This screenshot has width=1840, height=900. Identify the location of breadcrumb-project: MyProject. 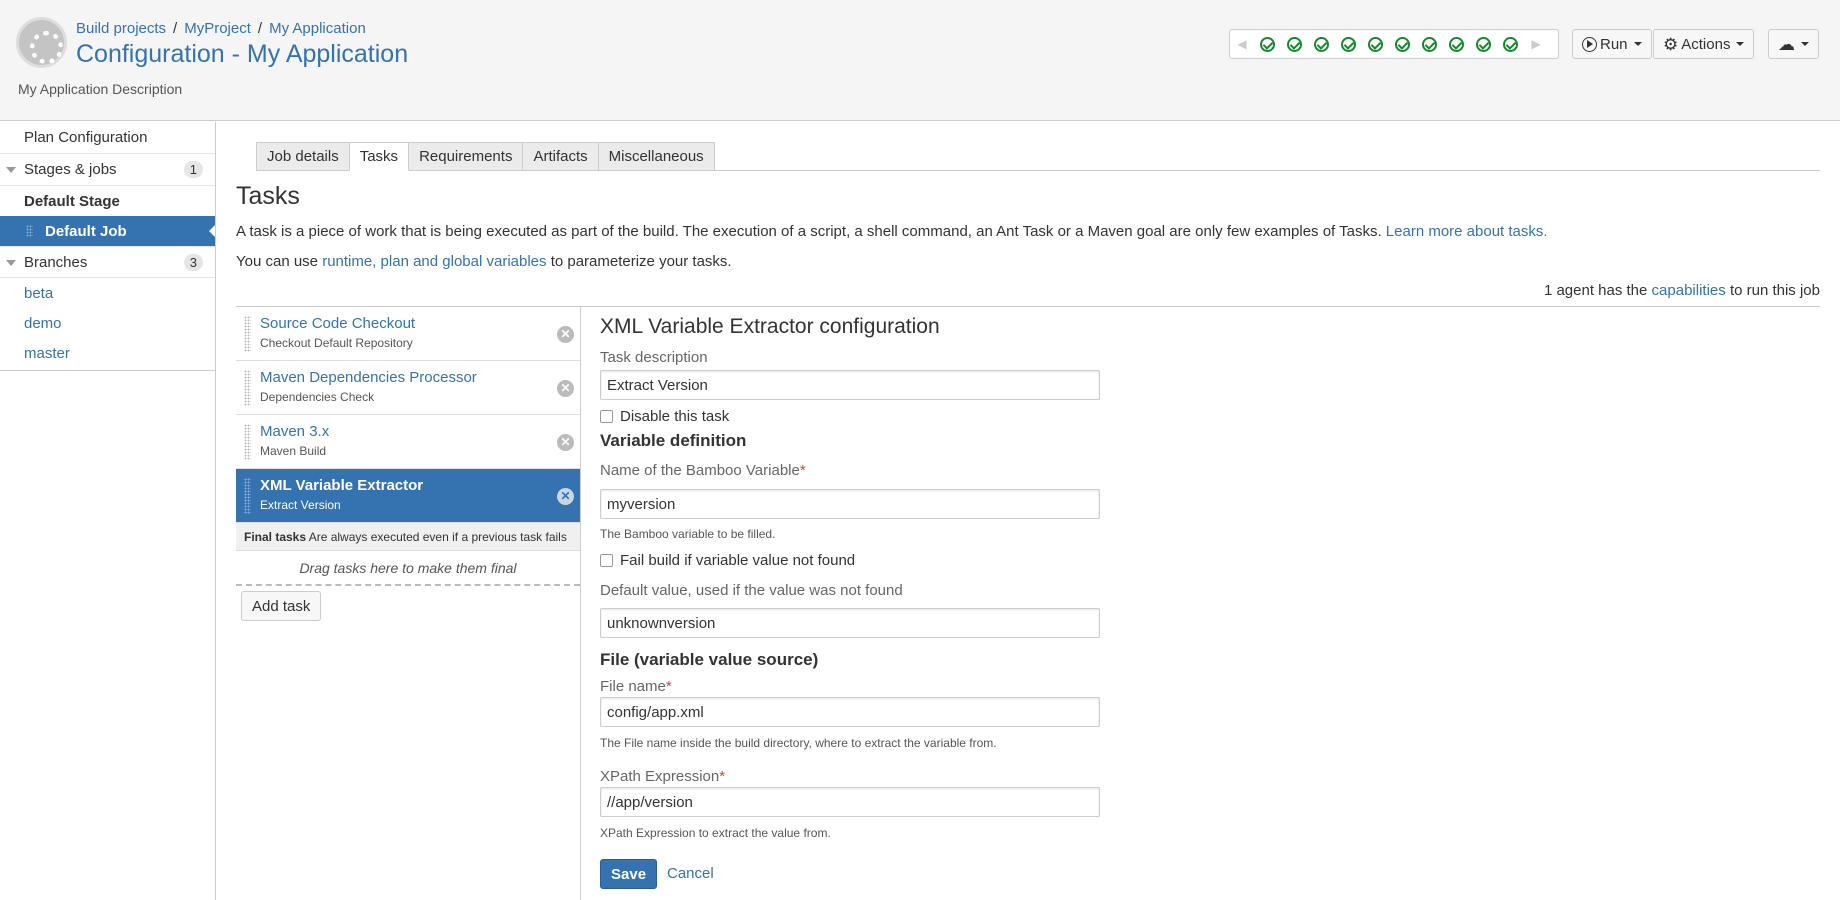
(217, 28).